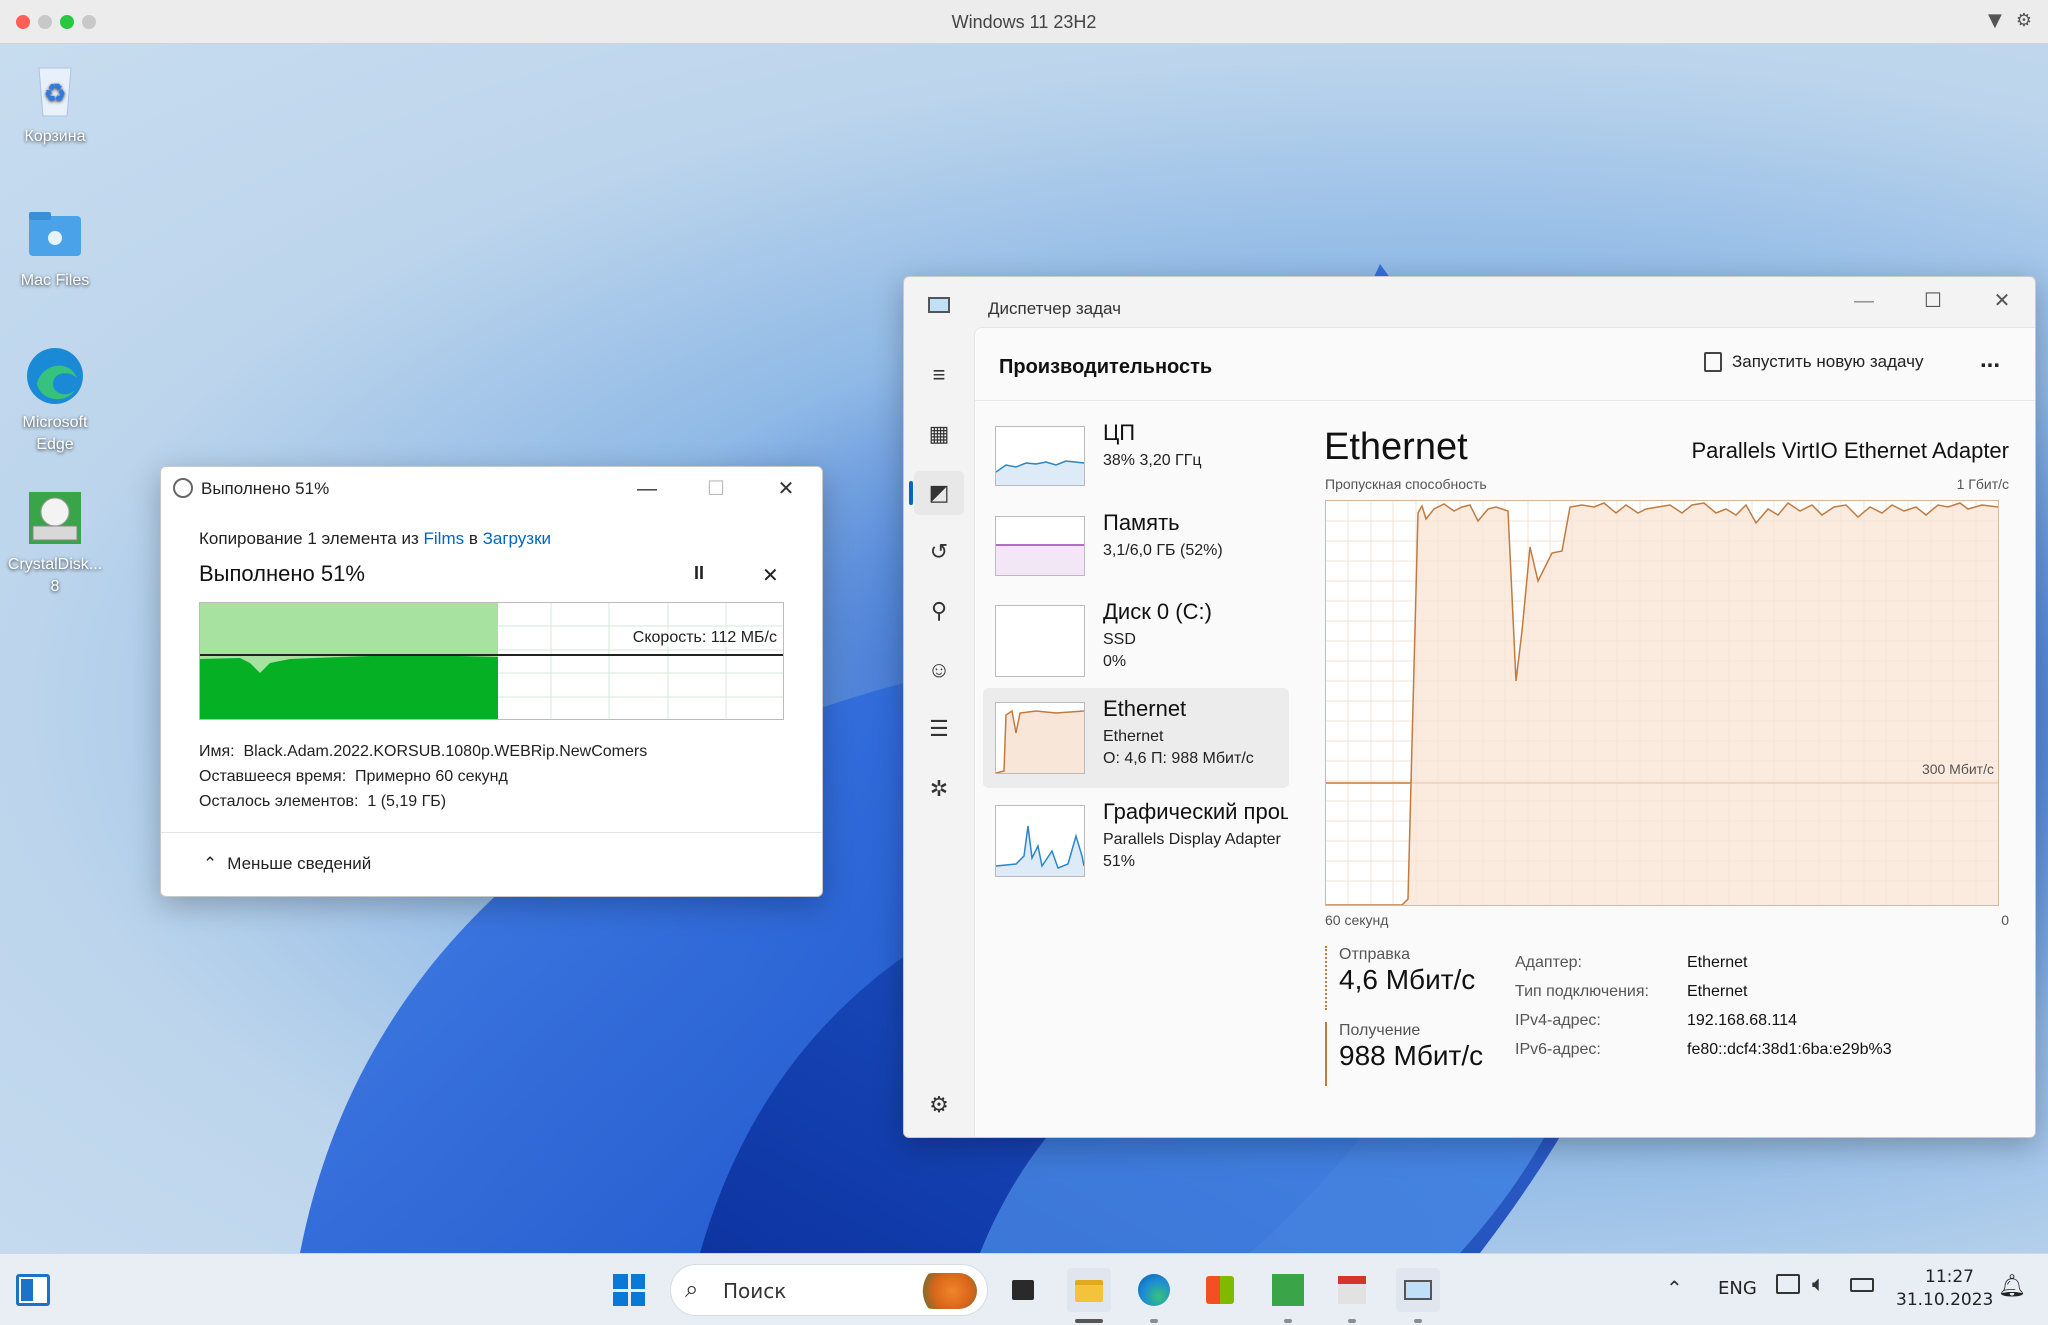 Image resolution: width=2048 pixels, height=1325 pixels. Describe the element at coordinates (1145, 708) in the screenshot. I see `ethernet-name: Ethernet` at that location.